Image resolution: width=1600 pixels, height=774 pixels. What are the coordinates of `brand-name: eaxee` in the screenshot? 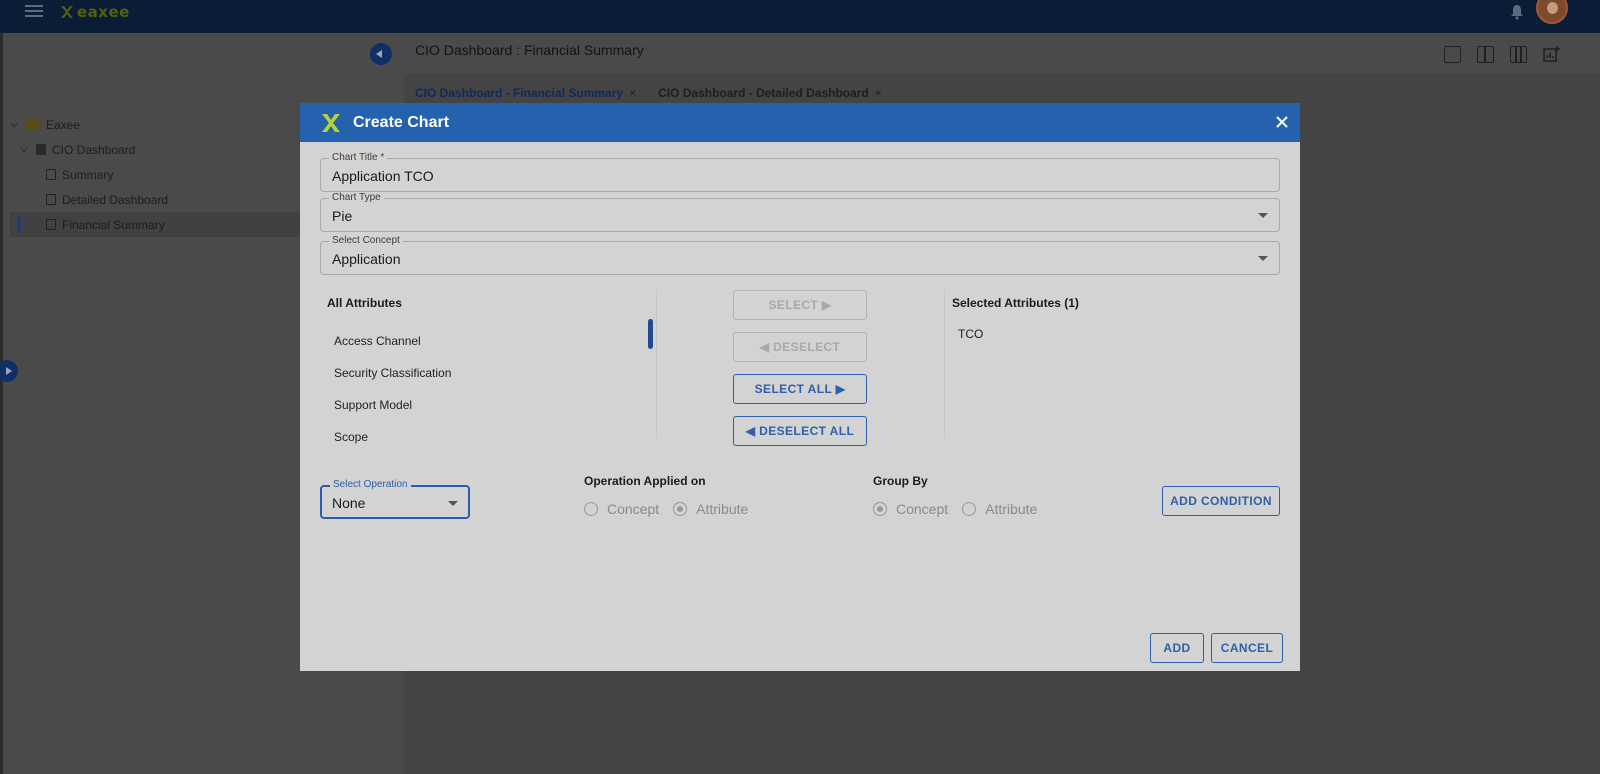 It's located at (103, 12).